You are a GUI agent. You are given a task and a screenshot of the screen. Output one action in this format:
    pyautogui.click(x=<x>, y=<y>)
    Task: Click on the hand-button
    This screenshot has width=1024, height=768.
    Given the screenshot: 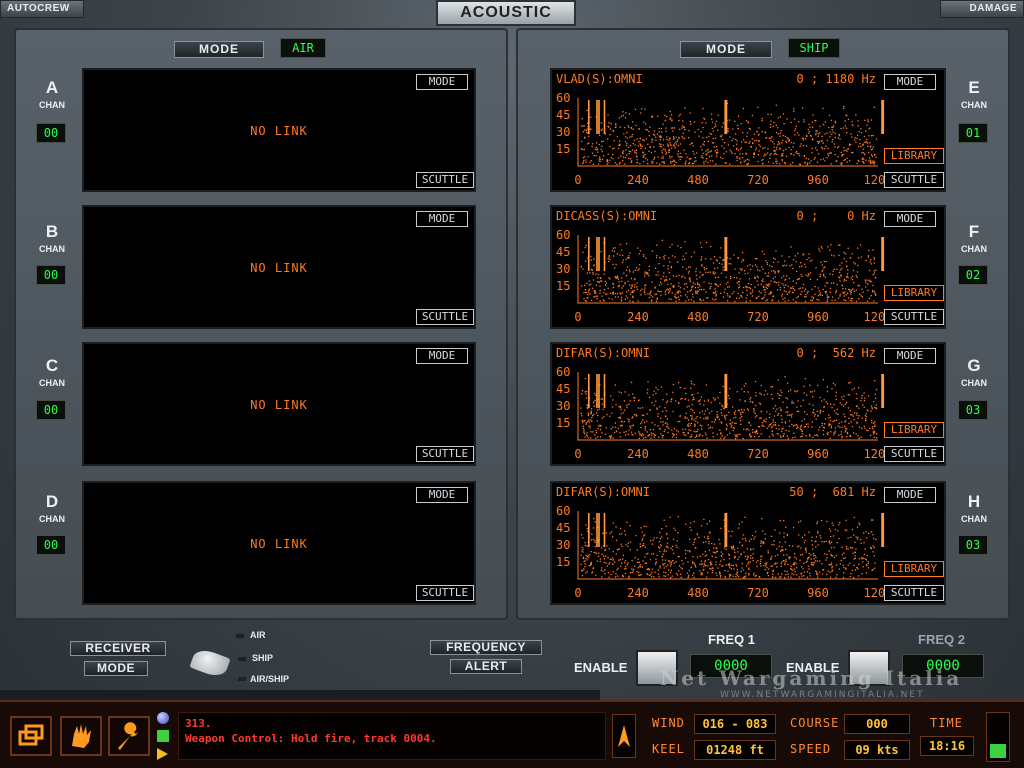 What is the action you would take?
    pyautogui.click(x=81, y=736)
    